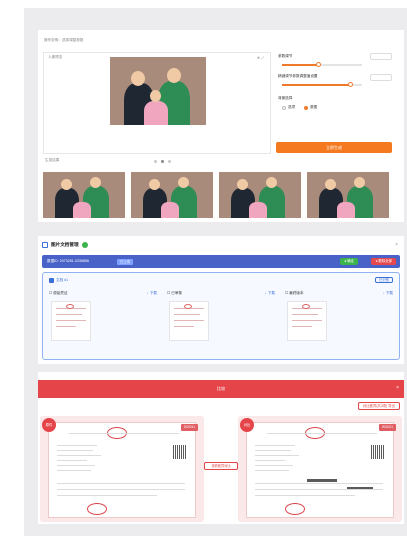 The image size is (407, 544). What do you see at coordinates (51, 280) in the screenshot?
I see `checkbox-icon` at bounding box center [51, 280].